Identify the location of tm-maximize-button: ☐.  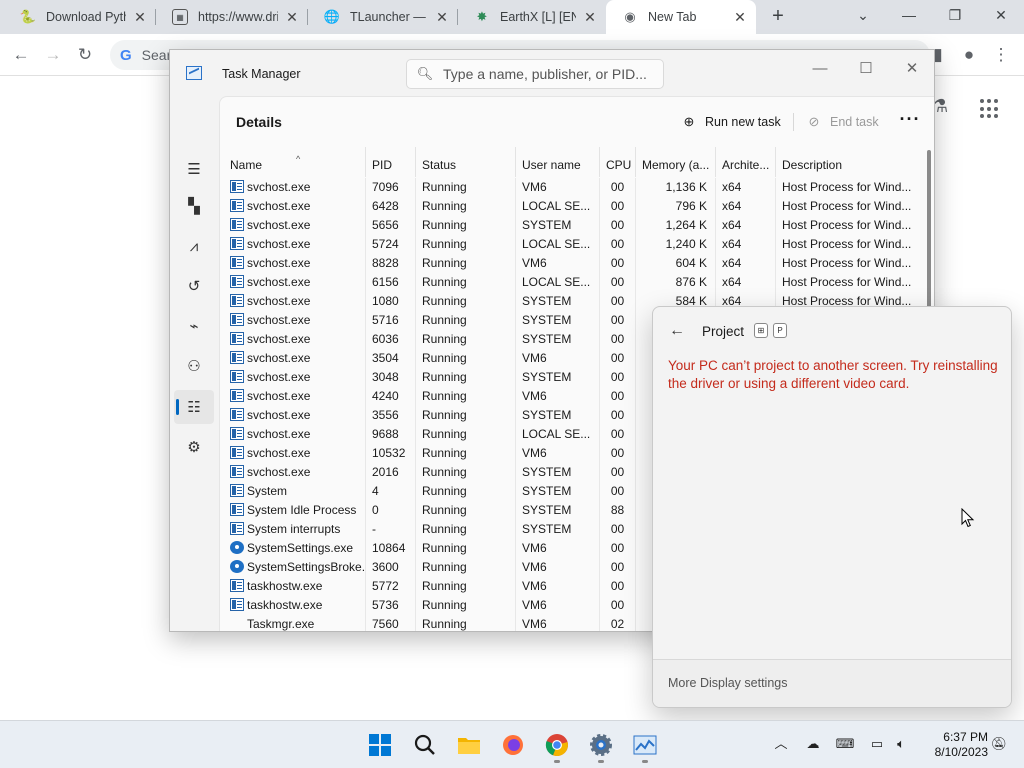
(866, 69).